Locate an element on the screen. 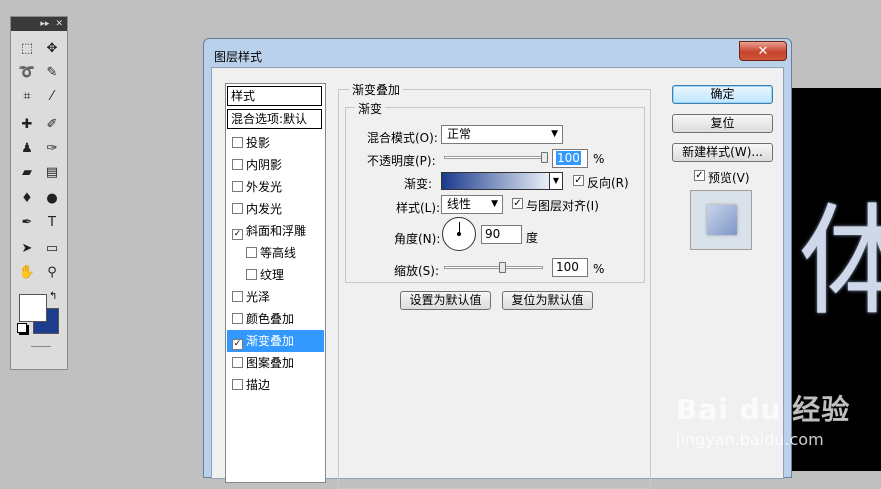 This screenshot has height=489, width=881. preview-label: 预览(V) is located at coordinates (729, 178).